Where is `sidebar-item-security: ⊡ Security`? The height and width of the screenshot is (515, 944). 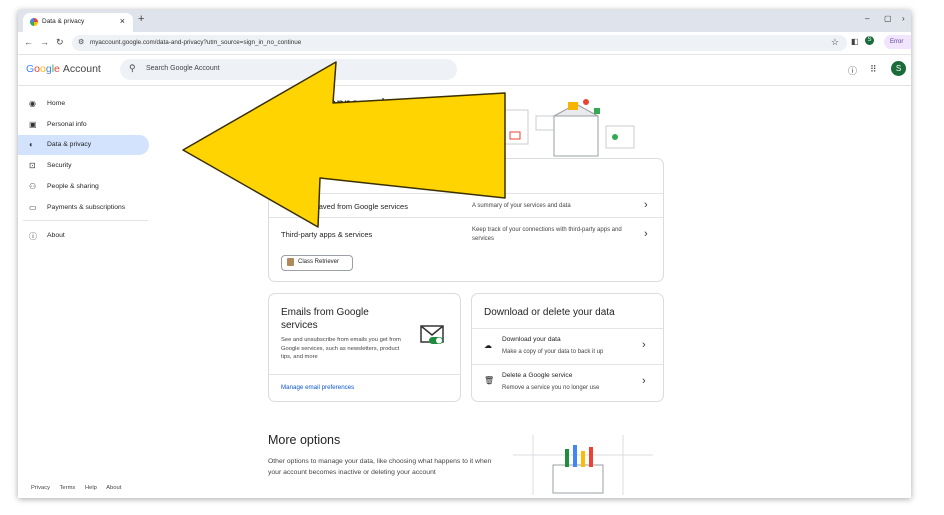
sidebar-item-security: ⊡ Security is located at coordinates (83, 166).